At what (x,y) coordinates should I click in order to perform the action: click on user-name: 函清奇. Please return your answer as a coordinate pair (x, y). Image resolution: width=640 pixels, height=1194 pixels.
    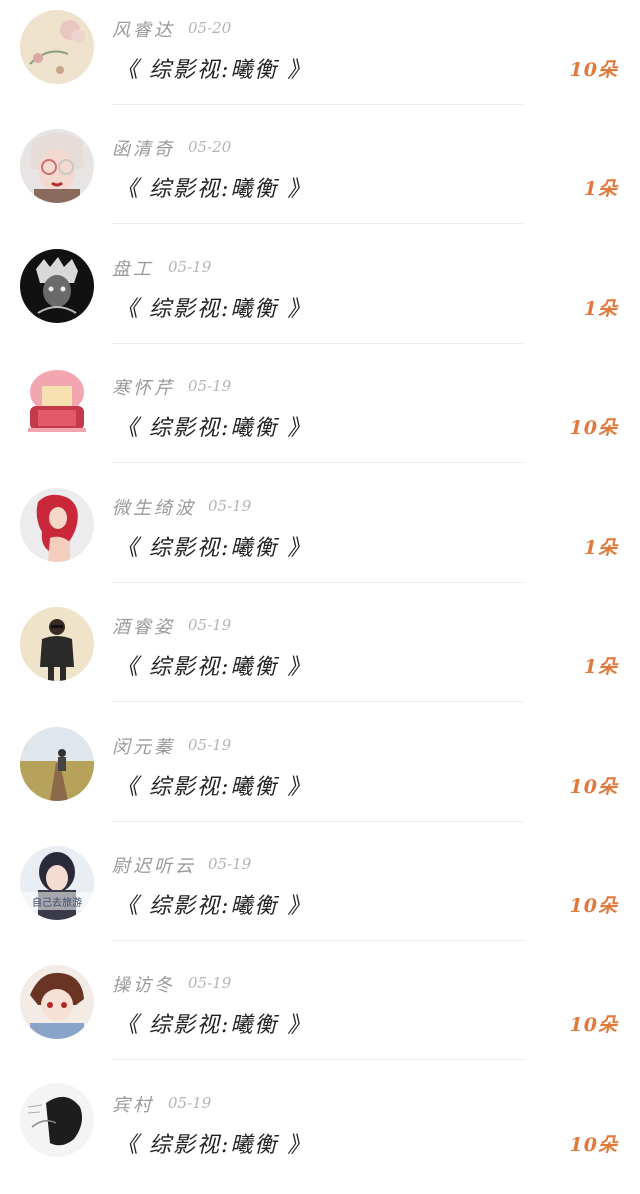
    Looking at the image, I should click on (143, 149).